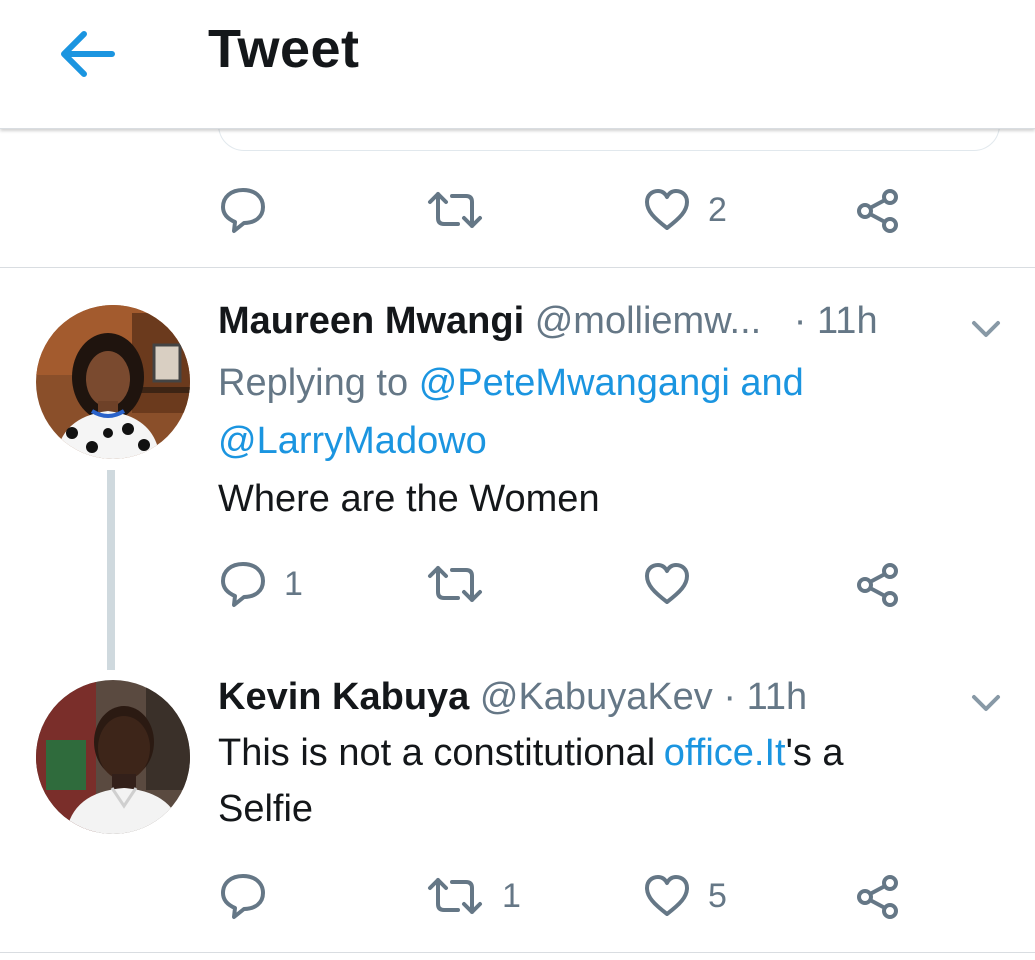 The height and width of the screenshot is (960, 1035). Describe the element at coordinates (371, 321) in the screenshot. I see `display-name: Maureen Mwangi` at that location.